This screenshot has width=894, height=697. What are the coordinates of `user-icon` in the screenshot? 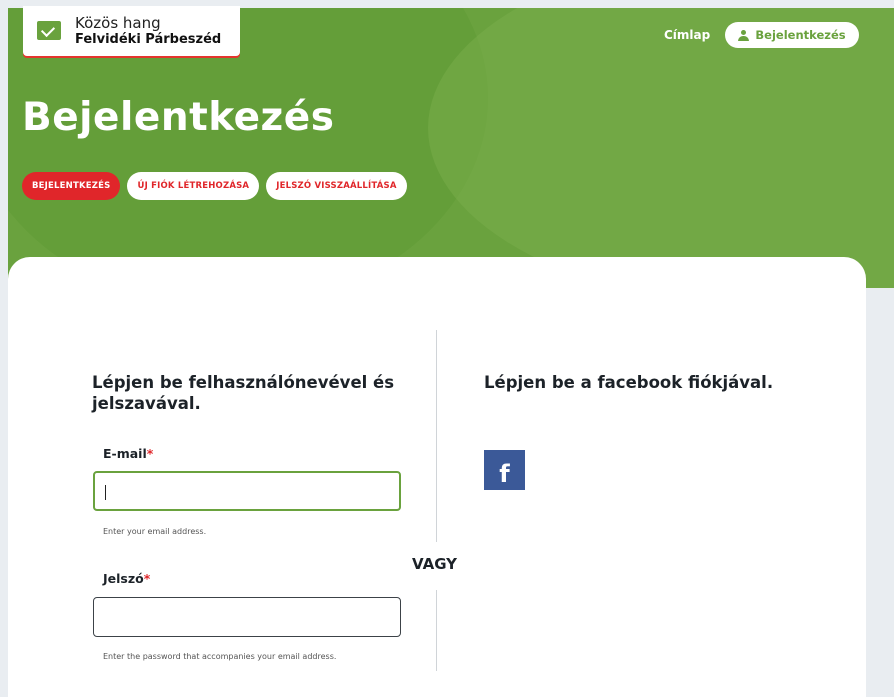 It's located at (744, 35).